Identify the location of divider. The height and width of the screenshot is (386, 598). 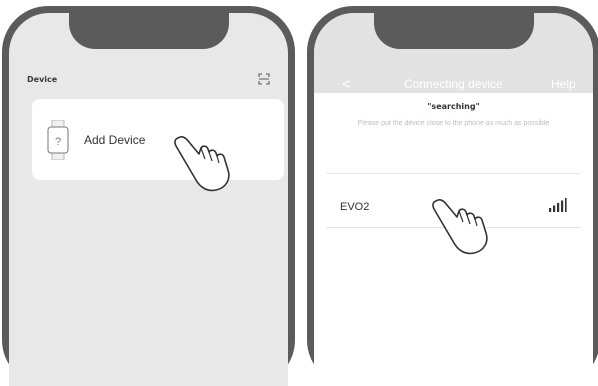
(453, 173).